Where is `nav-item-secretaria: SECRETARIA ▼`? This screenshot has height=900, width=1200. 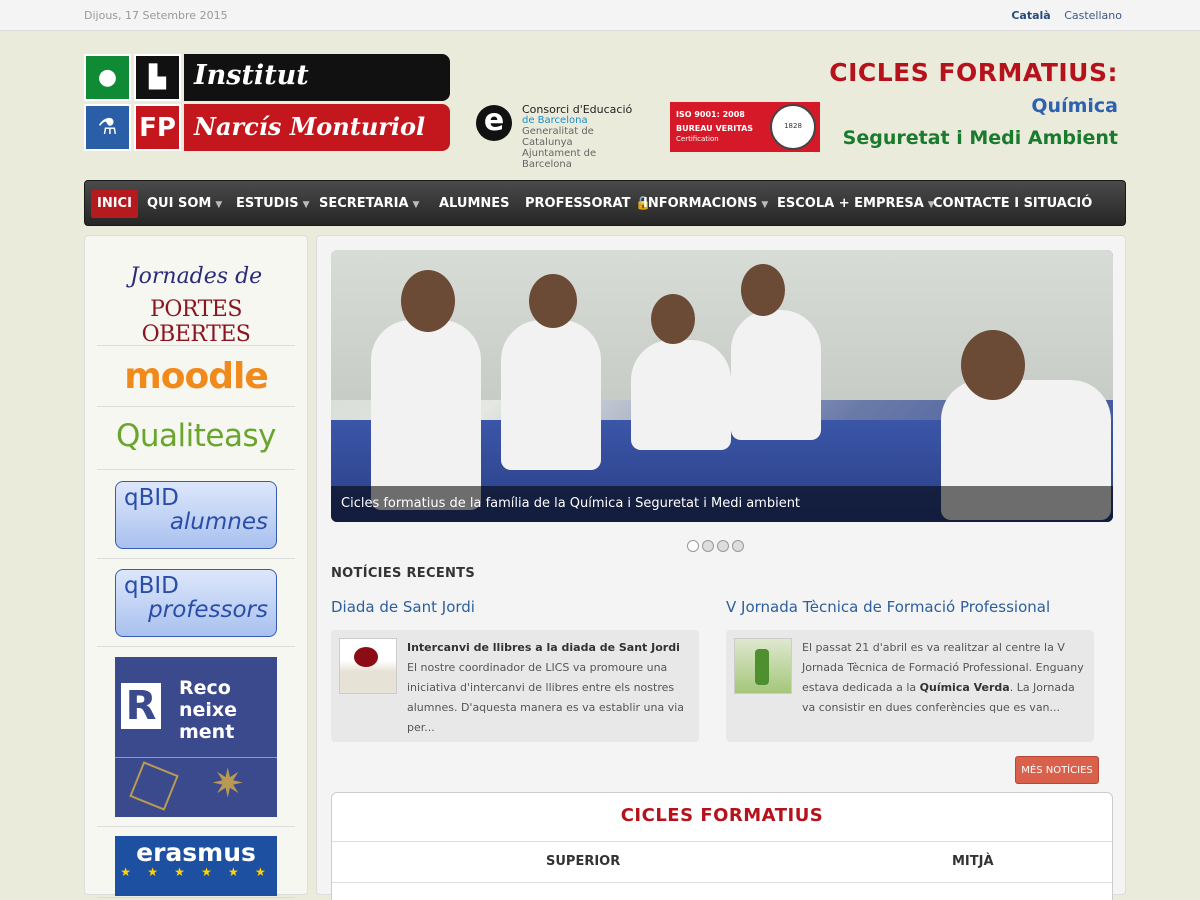
nav-item-secretaria: SECRETARIA ▼ is located at coordinates (369, 204).